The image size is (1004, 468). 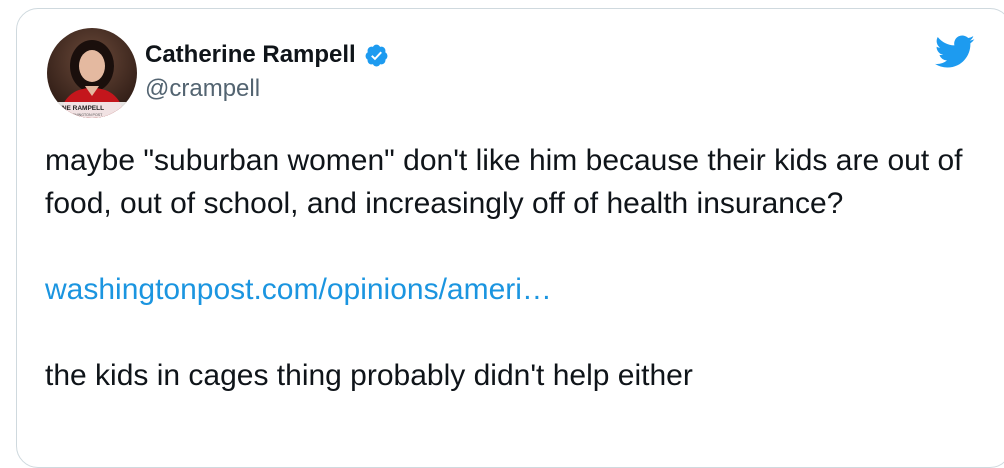 What do you see at coordinates (955, 52) in the screenshot?
I see `twitter-bird-icon` at bounding box center [955, 52].